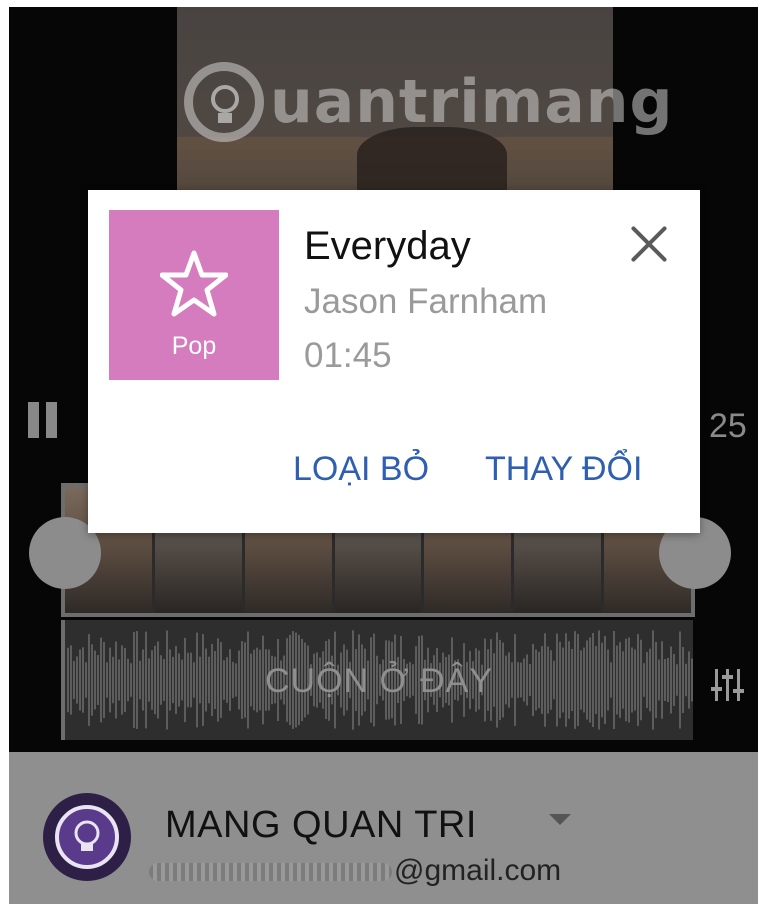  What do you see at coordinates (194, 283) in the screenshot?
I see `star-icon` at bounding box center [194, 283].